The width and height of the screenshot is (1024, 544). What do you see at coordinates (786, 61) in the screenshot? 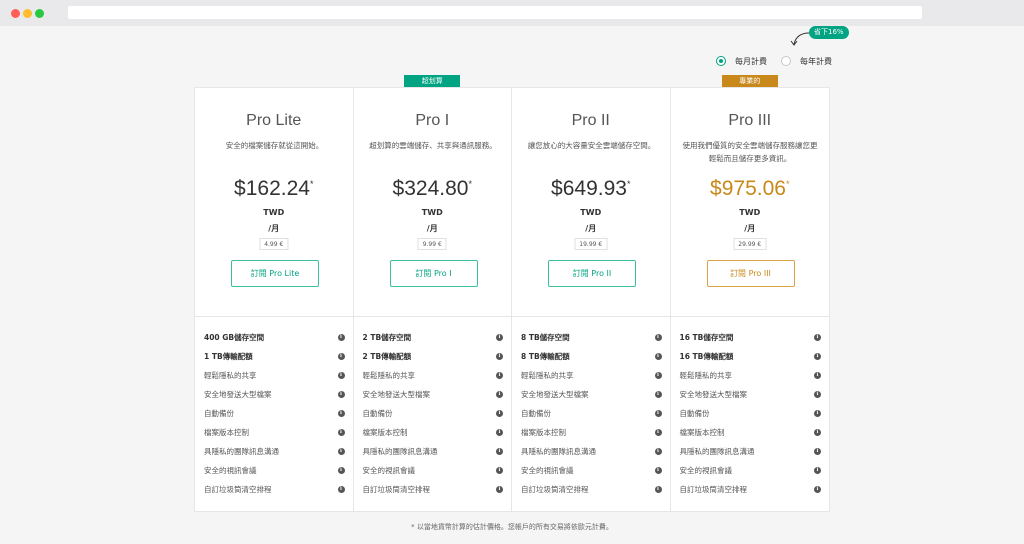
I see `yearly-radio` at bounding box center [786, 61].